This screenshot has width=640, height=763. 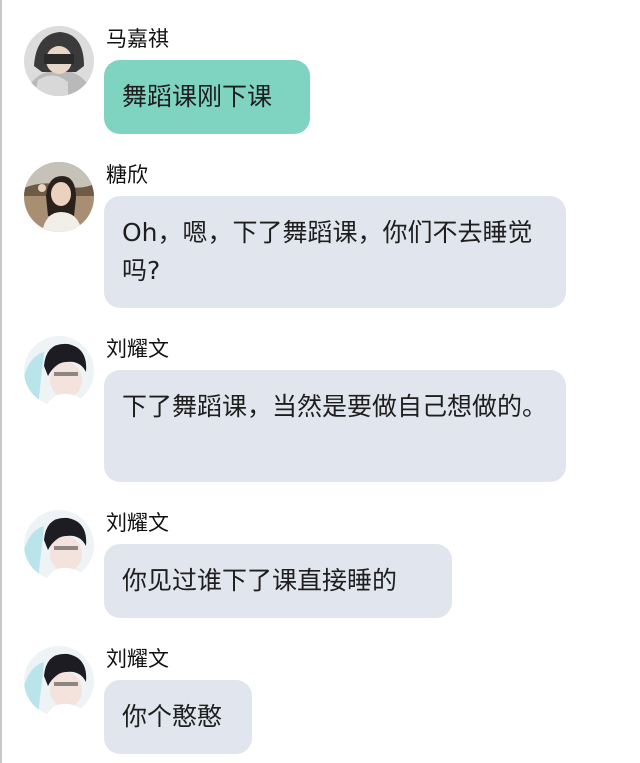 I want to click on chat-message: 刘耀文 你见过谁下了课直接睡的, so click(x=320, y=566).